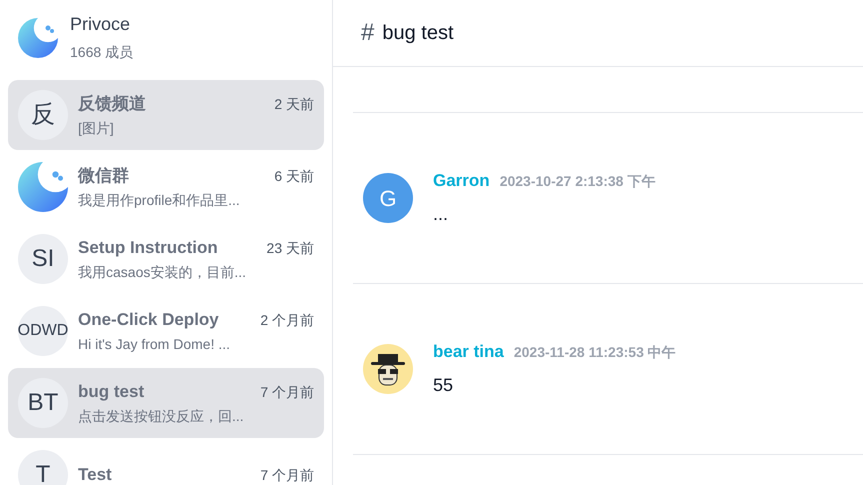 The image size is (863, 485). I want to click on group-logo-icon, so click(38, 38).